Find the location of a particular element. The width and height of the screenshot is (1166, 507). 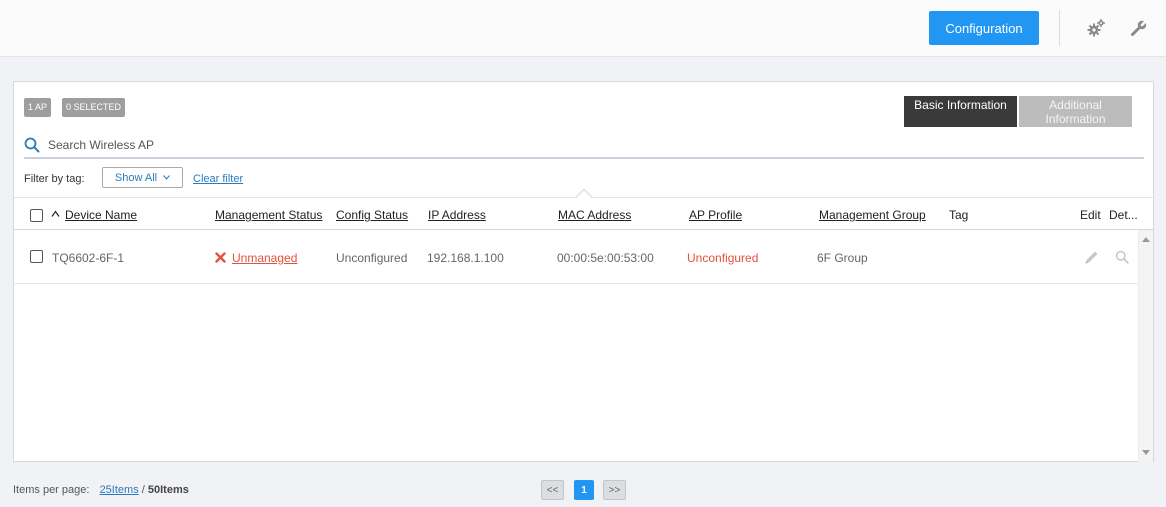

next-page-button: >> is located at coordinates (614, 490).